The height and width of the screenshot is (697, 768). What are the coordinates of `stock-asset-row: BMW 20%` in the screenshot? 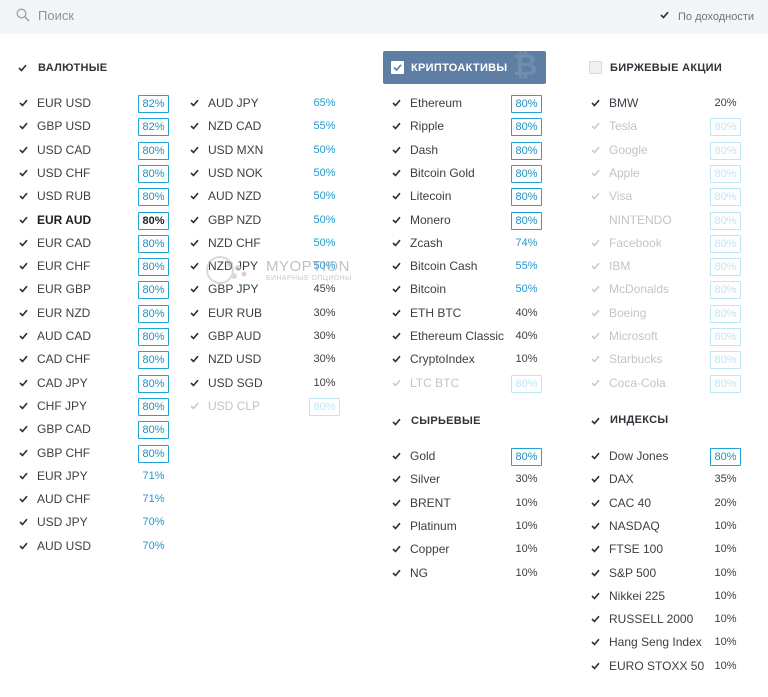 It's located at (667, 103).